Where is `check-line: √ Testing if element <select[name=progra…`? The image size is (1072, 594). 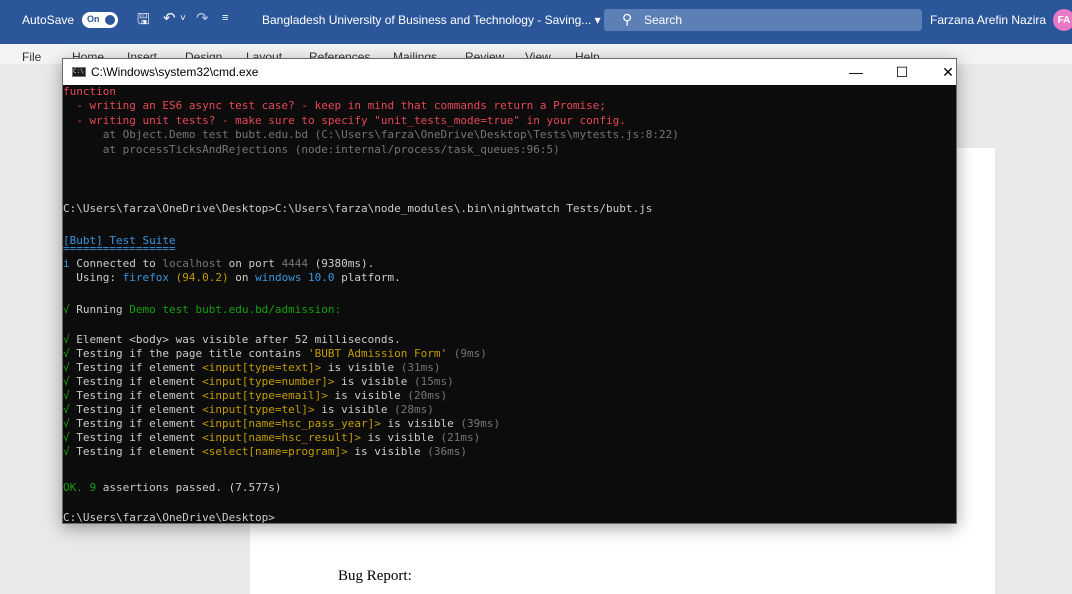
check-line: √ Testing if element <select[name=progra… is located at coordinates (509, 451).